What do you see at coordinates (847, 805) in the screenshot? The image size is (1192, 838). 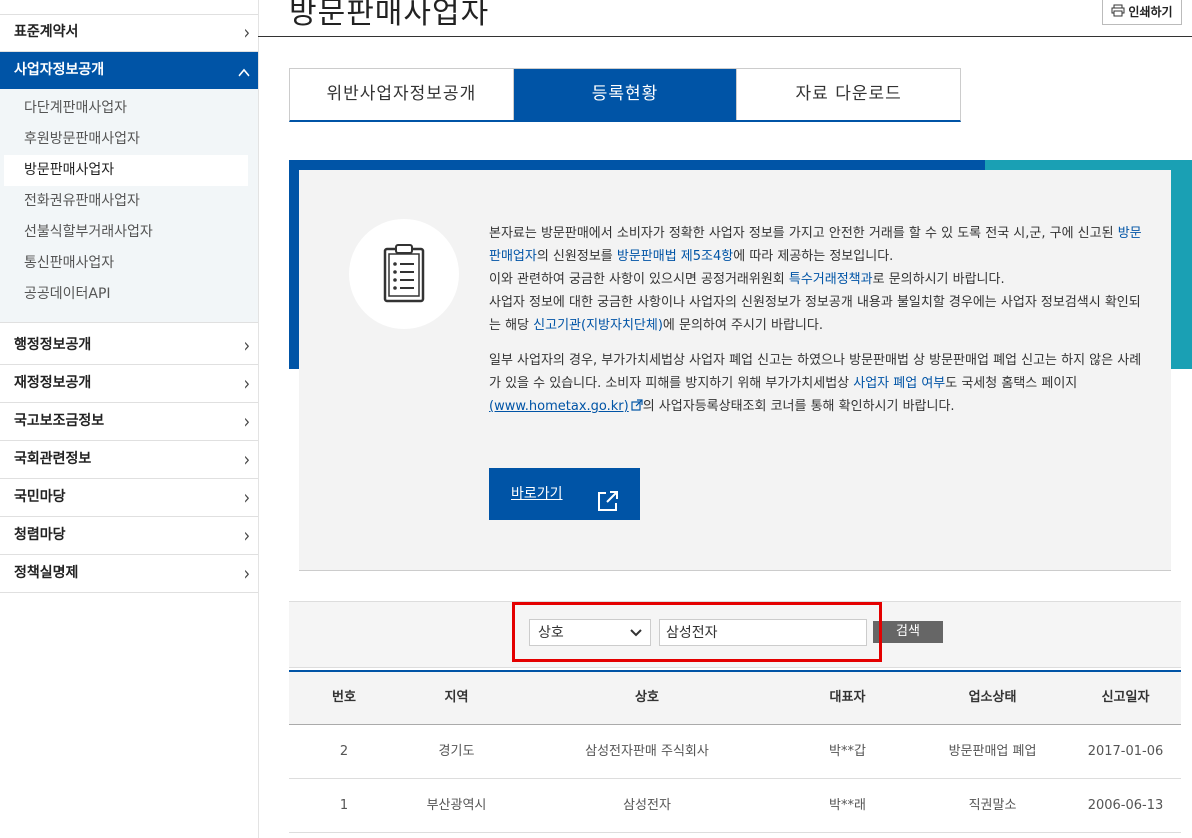 I see `table-cell: 박**래` at bounding box center [847, 805].